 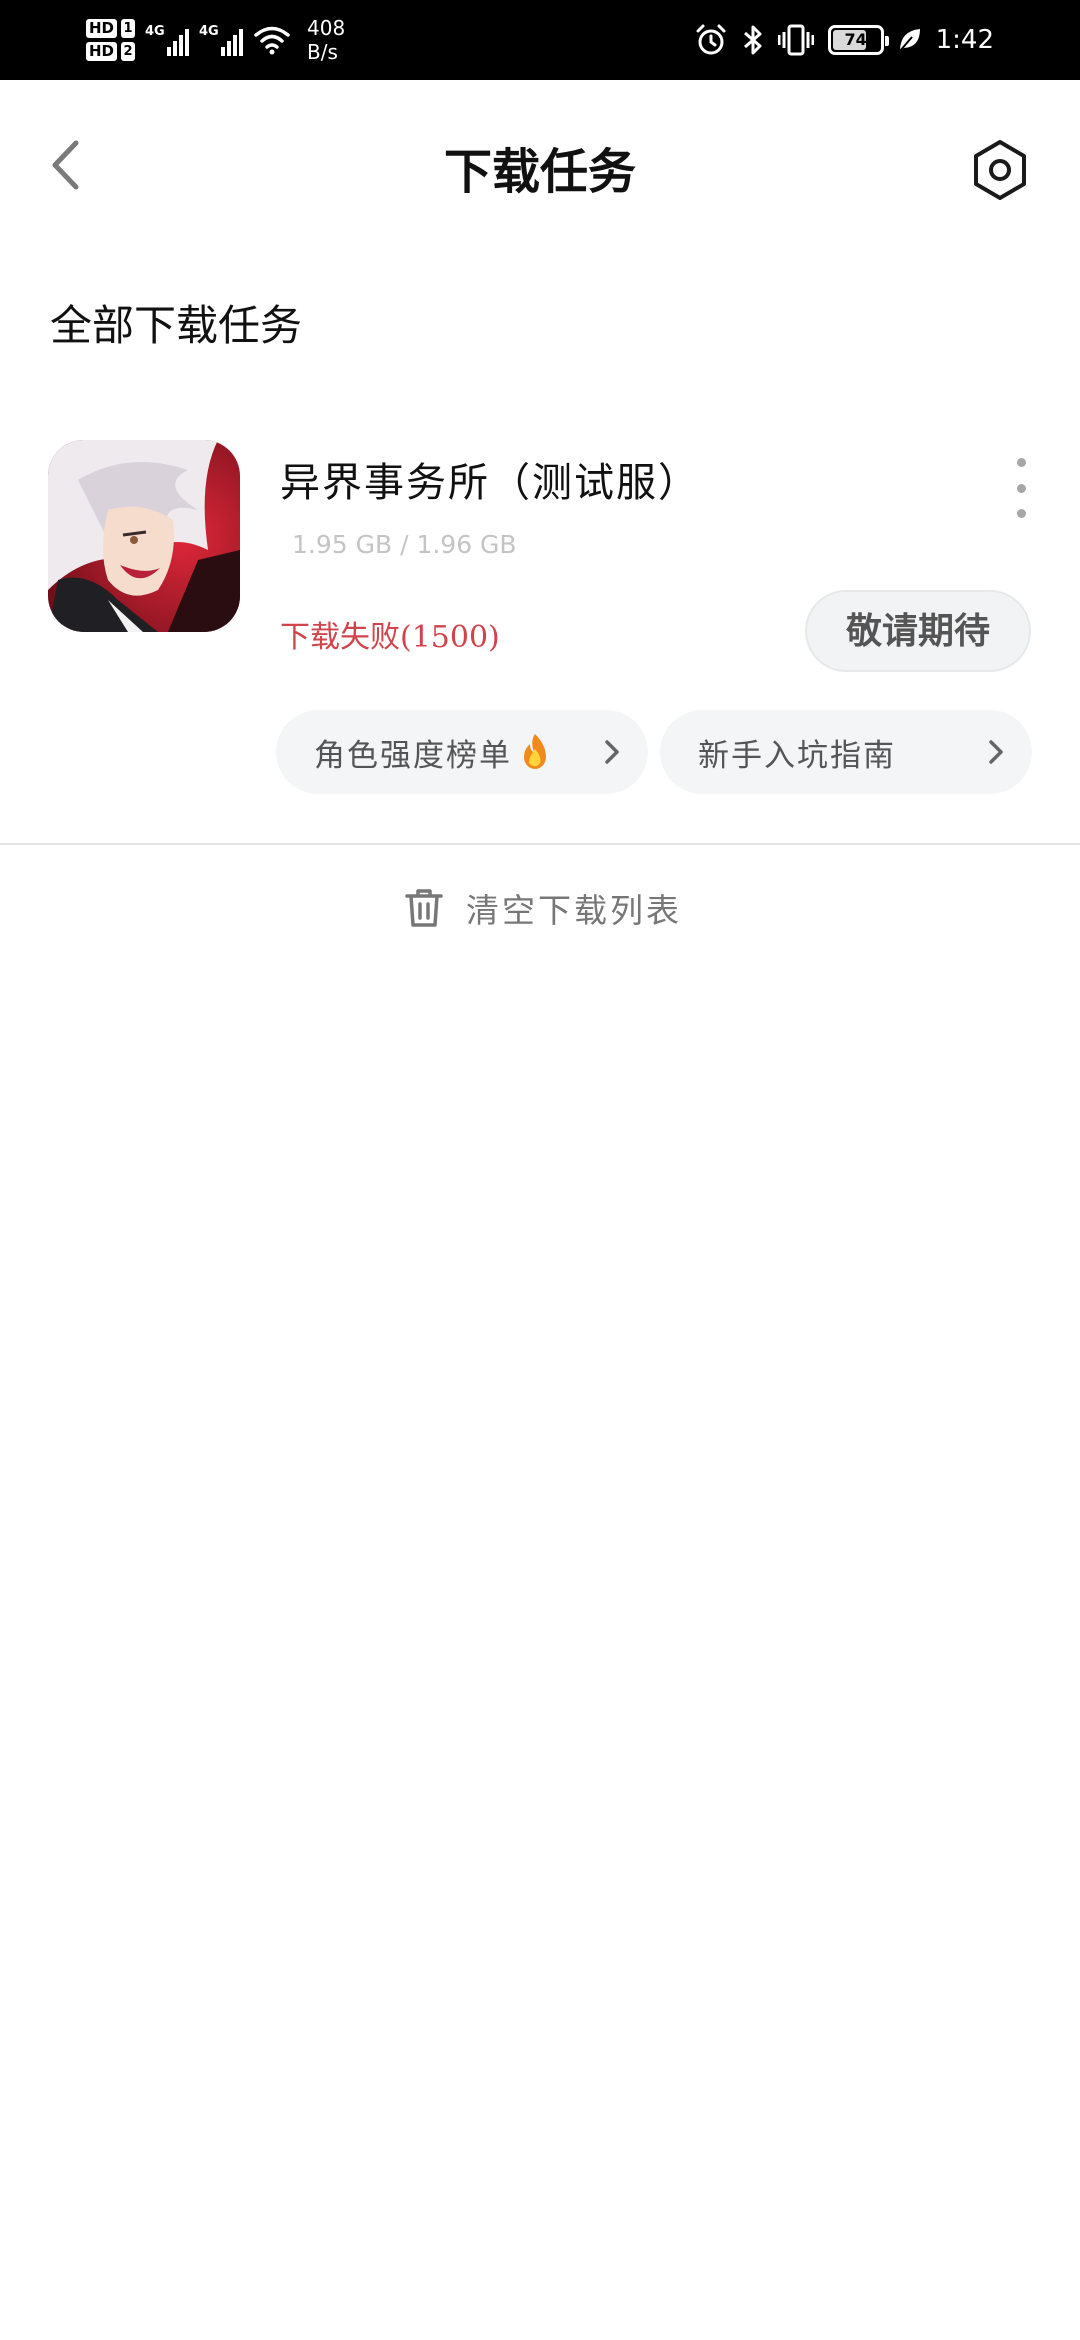 What do you see at coordinates (128, 51) in the screenshot?
I see `sim2-number: 2` at bounding box center [128, 51].